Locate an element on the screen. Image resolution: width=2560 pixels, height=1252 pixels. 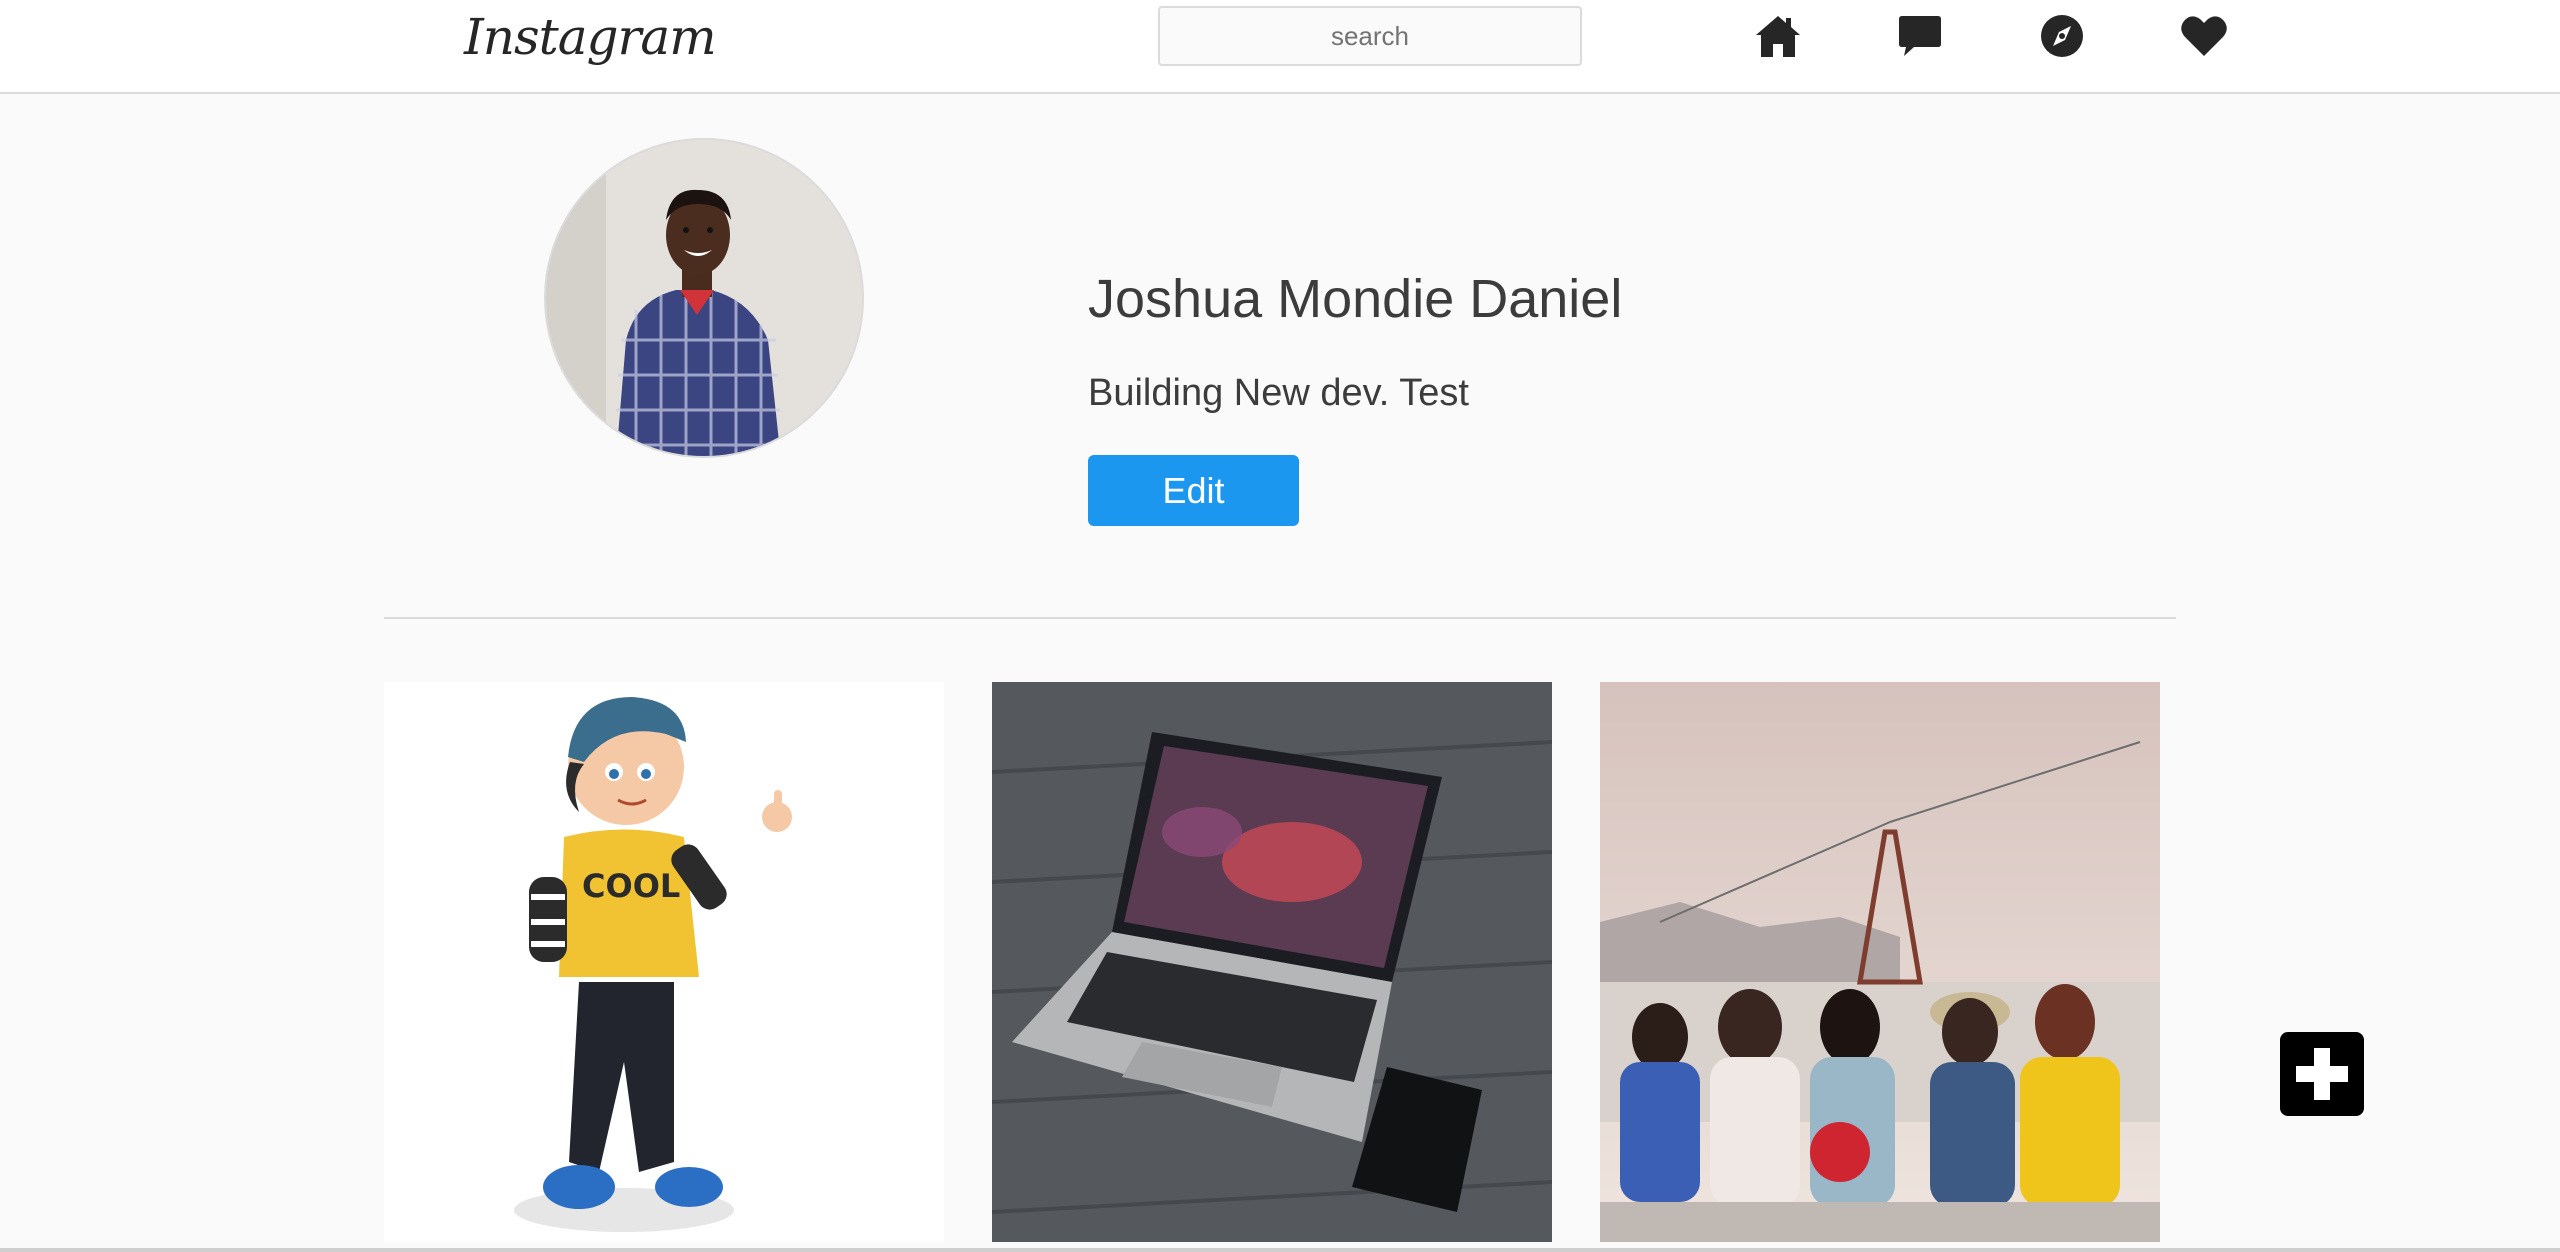
profile-photo is located at coordinates (704, 298).